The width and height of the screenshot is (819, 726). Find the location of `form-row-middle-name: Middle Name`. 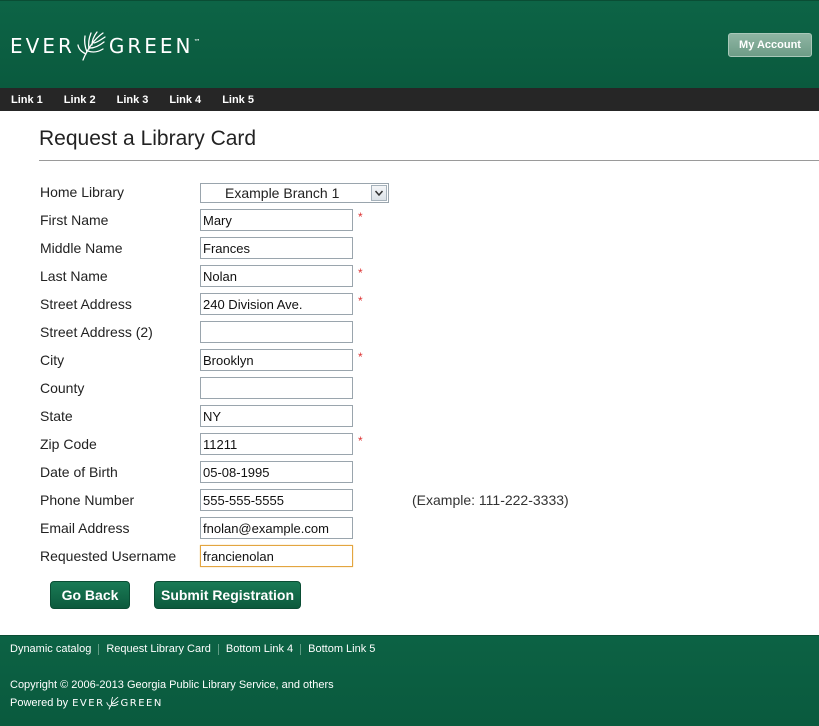

form-row-middle-name: Middle Name is located at coordinates (409, 249).